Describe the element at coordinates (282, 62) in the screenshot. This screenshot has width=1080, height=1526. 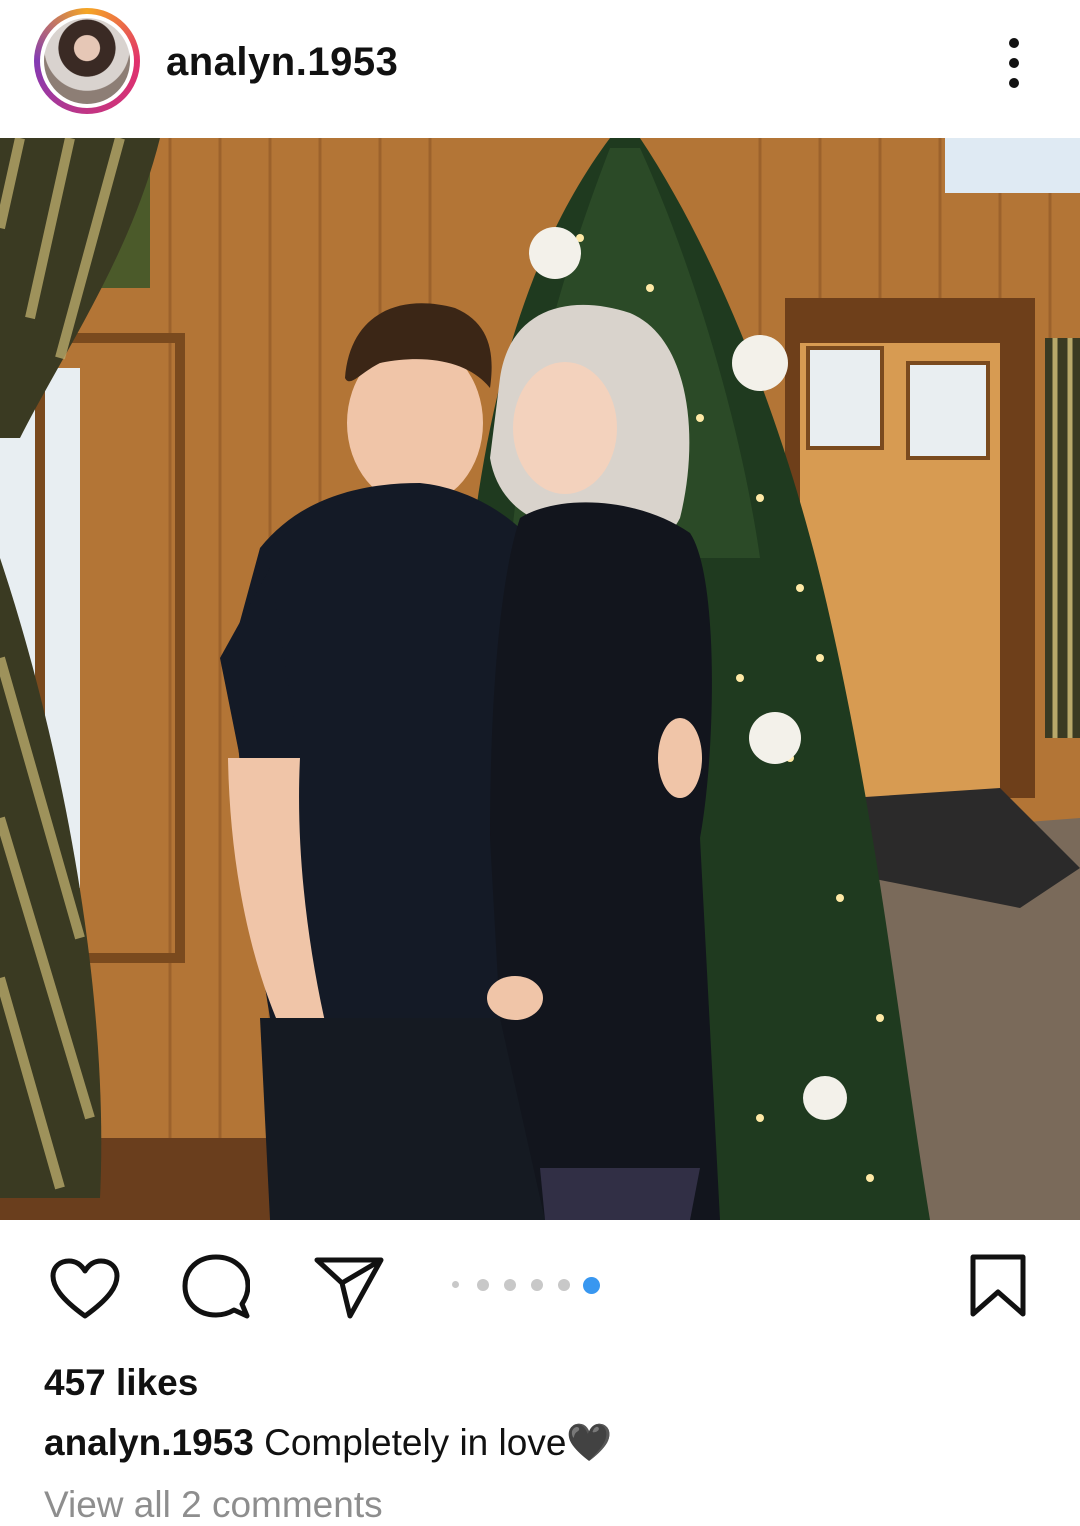
I see `post-username: analyn.1953` at that location.